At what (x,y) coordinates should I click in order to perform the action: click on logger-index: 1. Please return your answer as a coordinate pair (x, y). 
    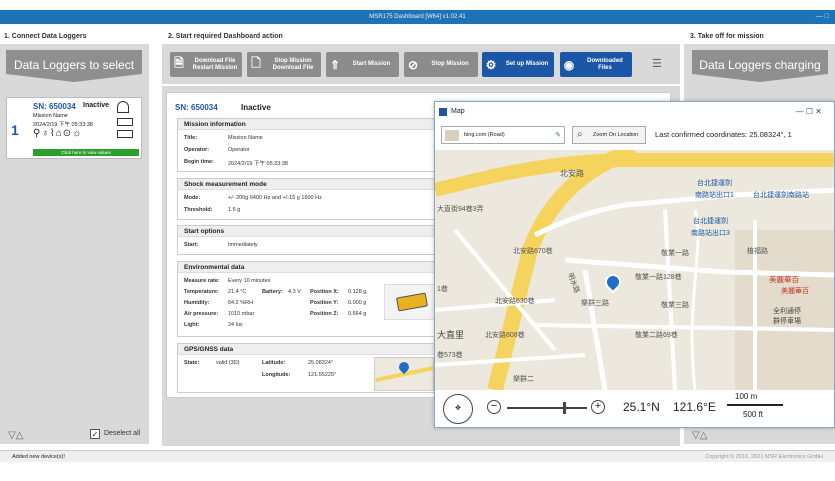
    Looking at the image, I should click on (15, 130).